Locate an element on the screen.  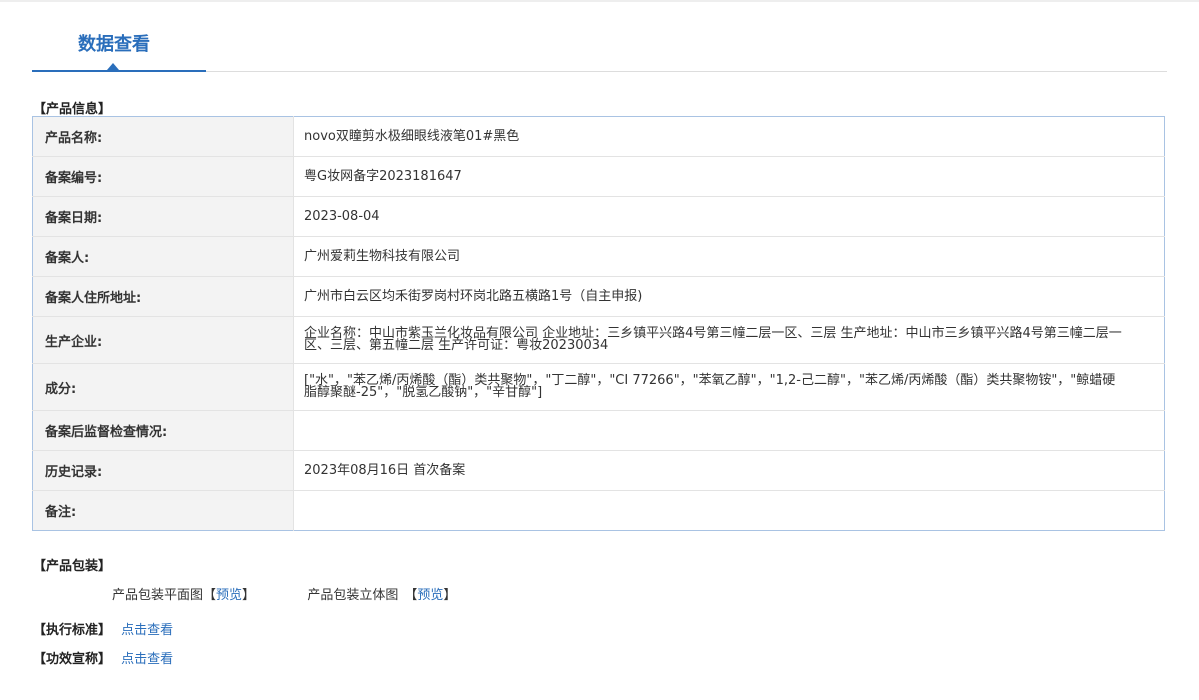
table-row: 备案日期: 2023-08-04 is located at coordinates (598, 216).